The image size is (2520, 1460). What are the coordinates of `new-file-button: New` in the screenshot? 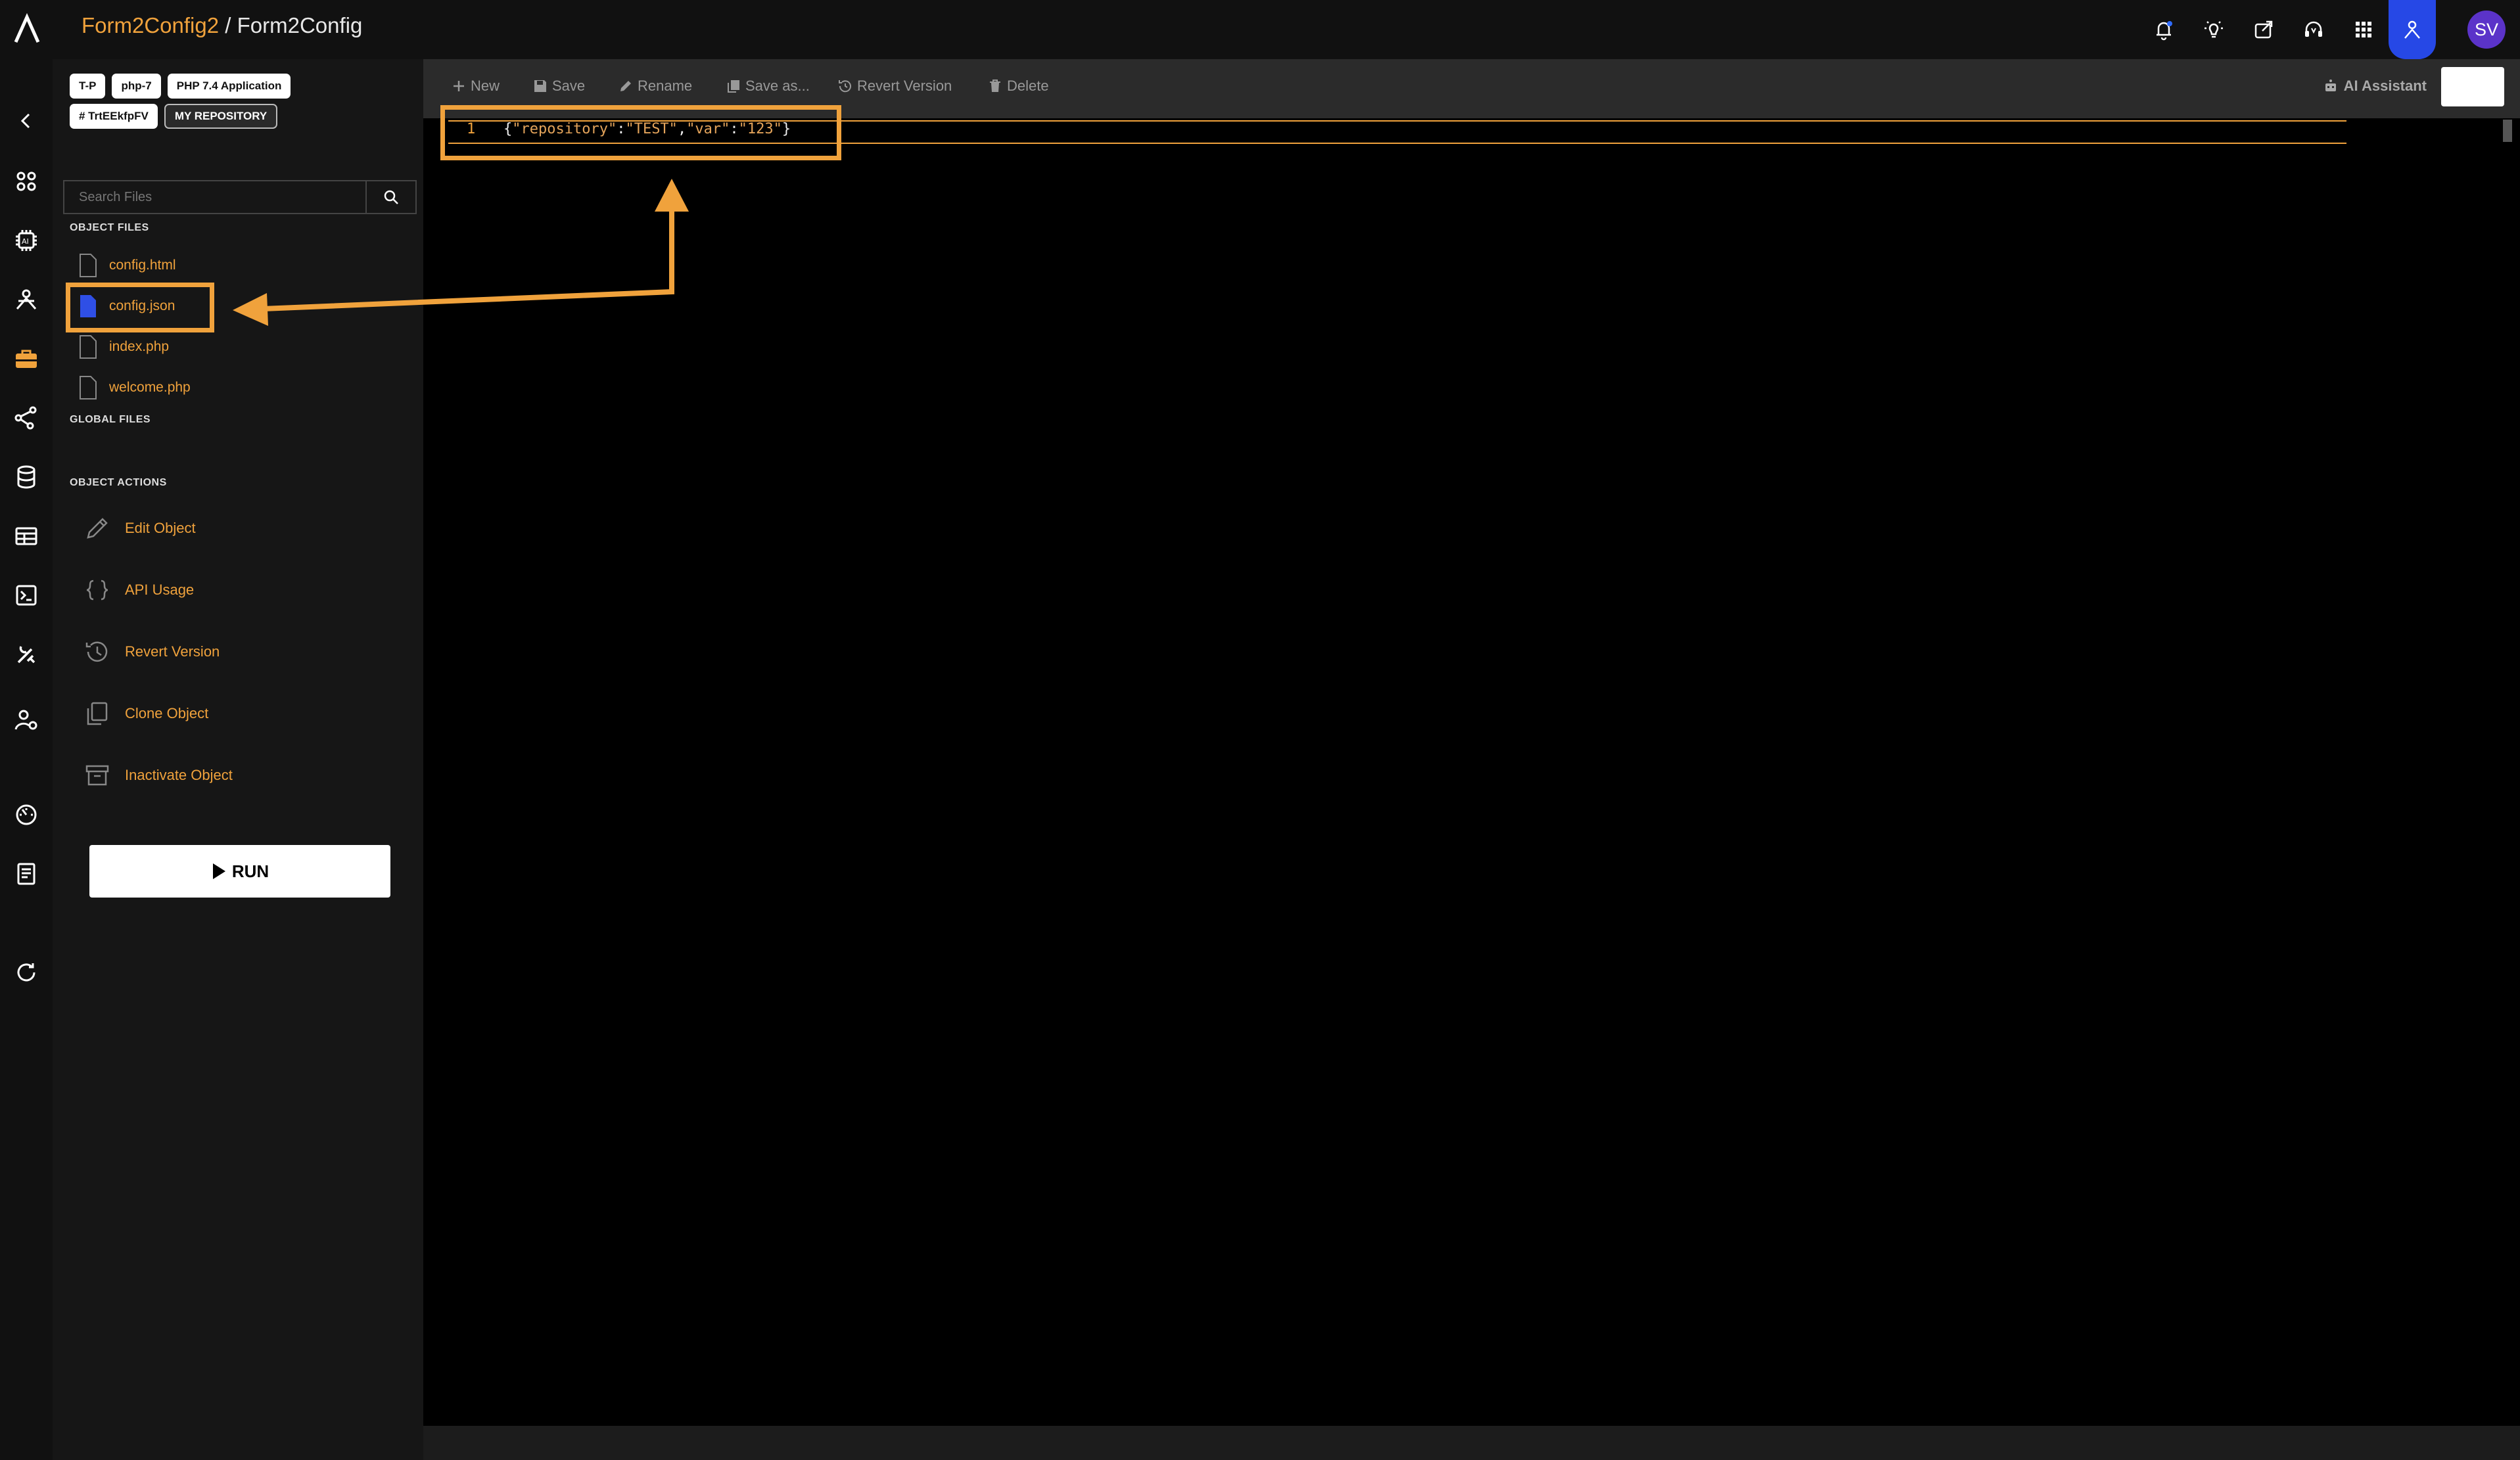 It's located at (475, 86).